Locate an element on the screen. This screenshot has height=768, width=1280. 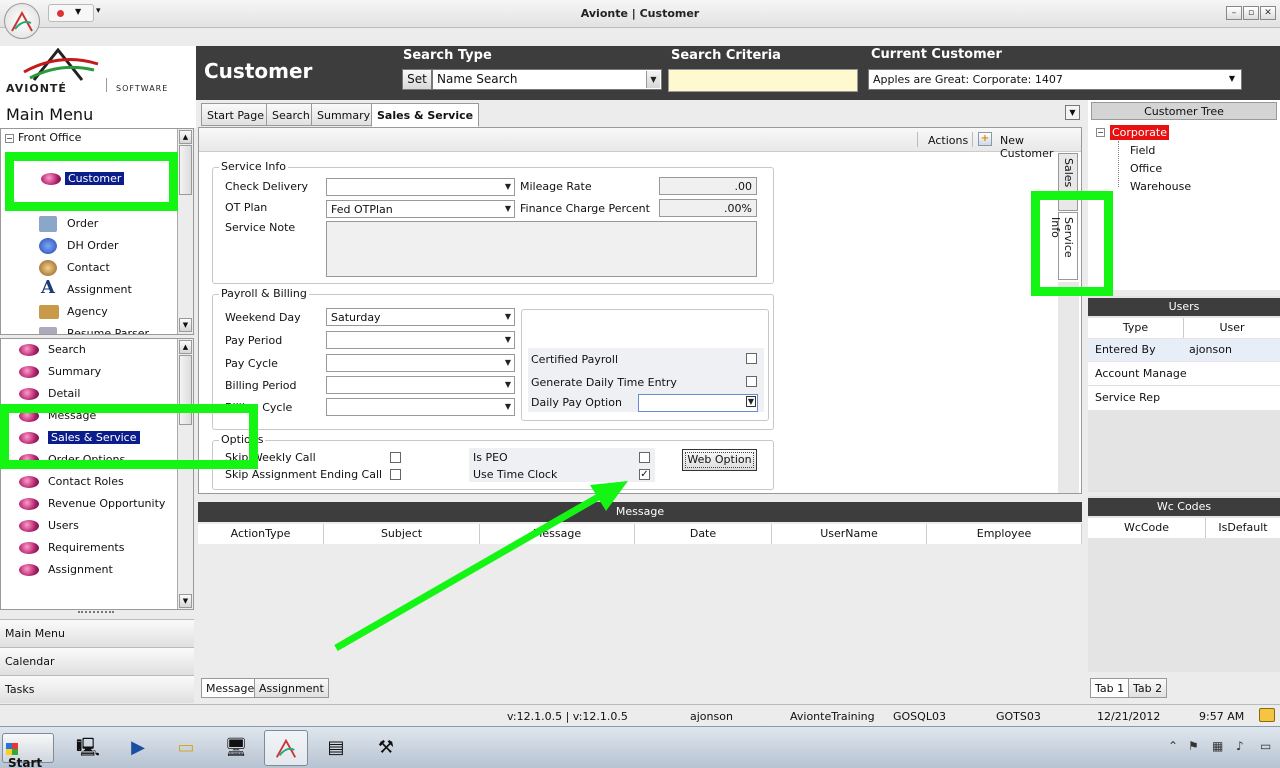
column-header-employee: Employee is located at coordinates (1004, 534).